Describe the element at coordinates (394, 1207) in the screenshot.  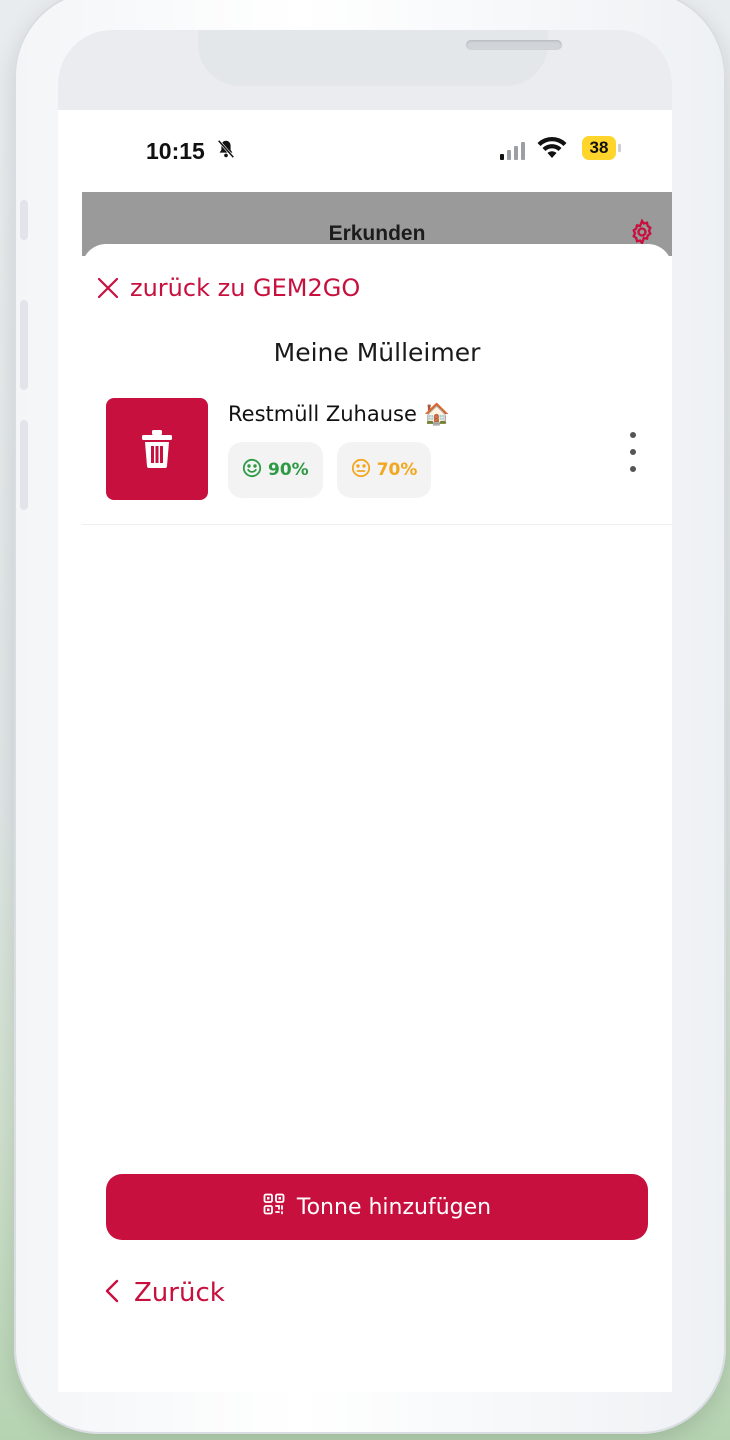
I see `add-bin-button-label: Tonne hinzufügen` at that location.